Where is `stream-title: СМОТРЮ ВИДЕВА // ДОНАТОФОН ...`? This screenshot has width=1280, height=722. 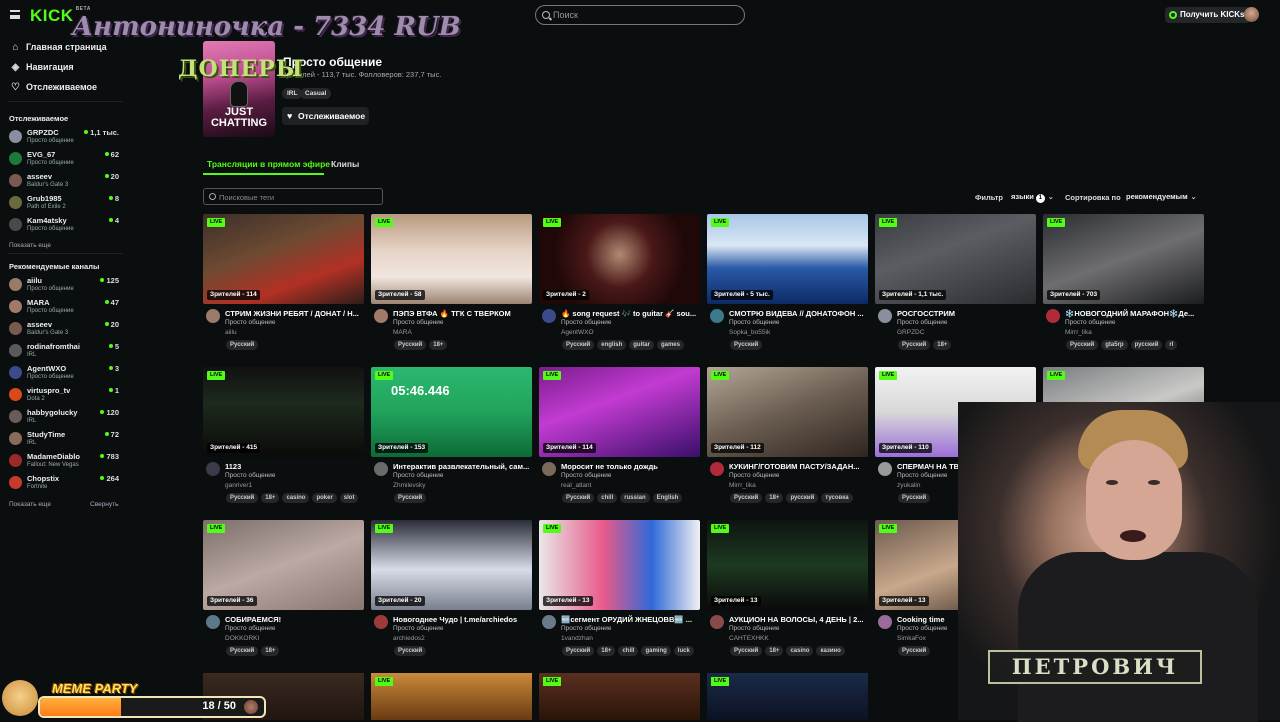 stream-title: СМОТРЮ ВИДЕВА // ДОНАТОФОН ... is located at coordinates (798, 313).